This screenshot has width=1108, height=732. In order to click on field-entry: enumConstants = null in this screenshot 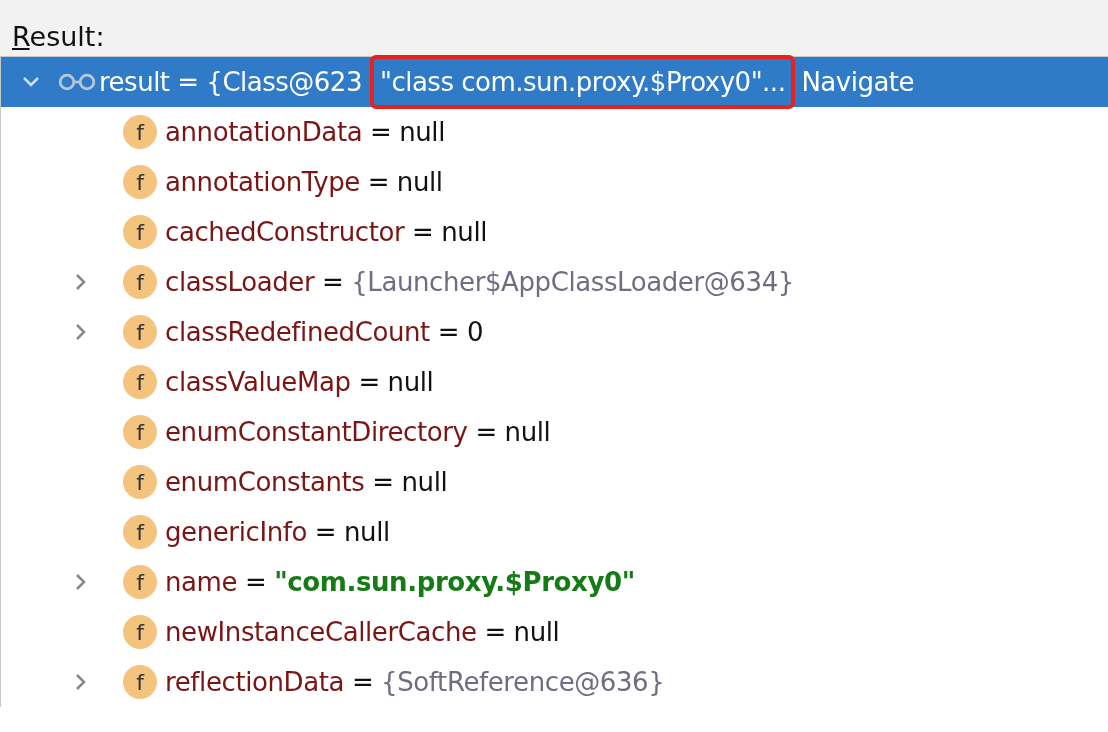, I will do `click(306, 482)`.